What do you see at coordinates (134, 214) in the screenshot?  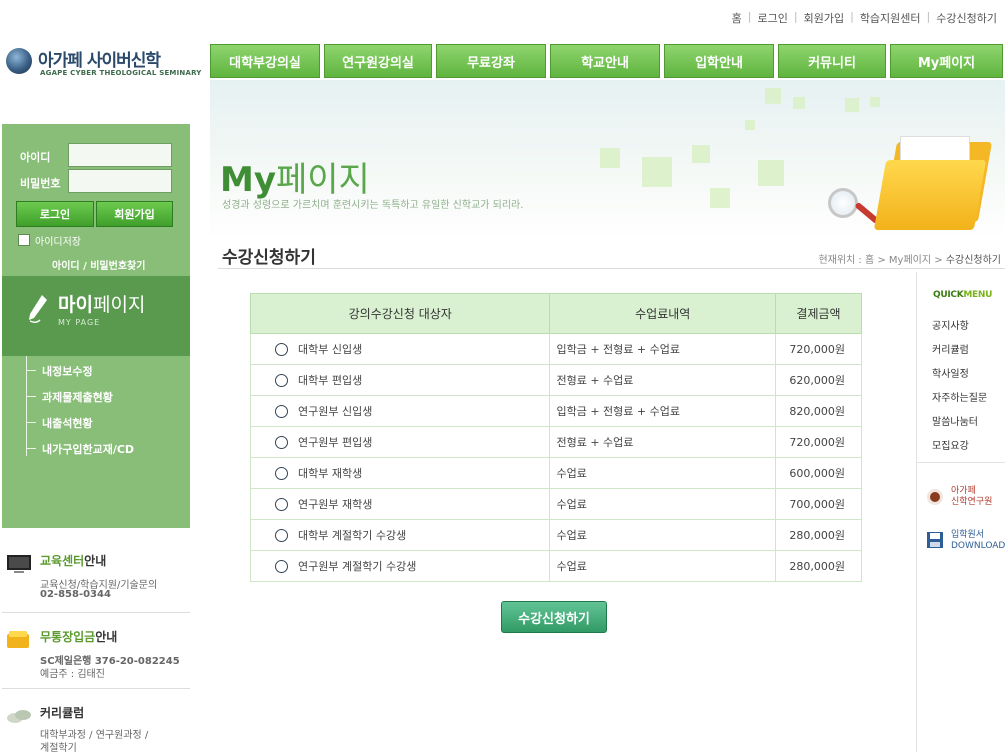 I see `join-button: 회원가입` at bounding box center [134, 214].